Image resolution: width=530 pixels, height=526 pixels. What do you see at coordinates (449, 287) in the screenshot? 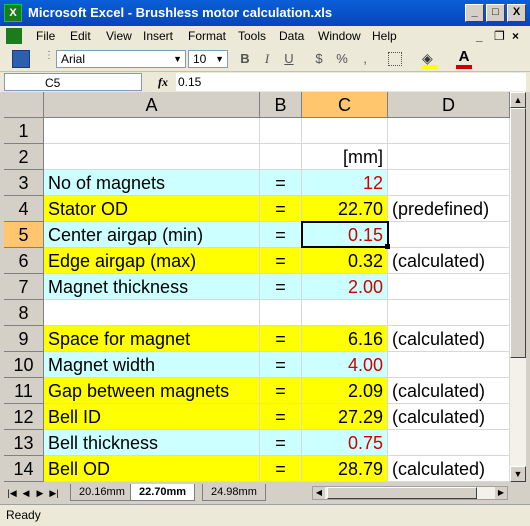
I see `cell-d7` at bounding box center [449, 287].